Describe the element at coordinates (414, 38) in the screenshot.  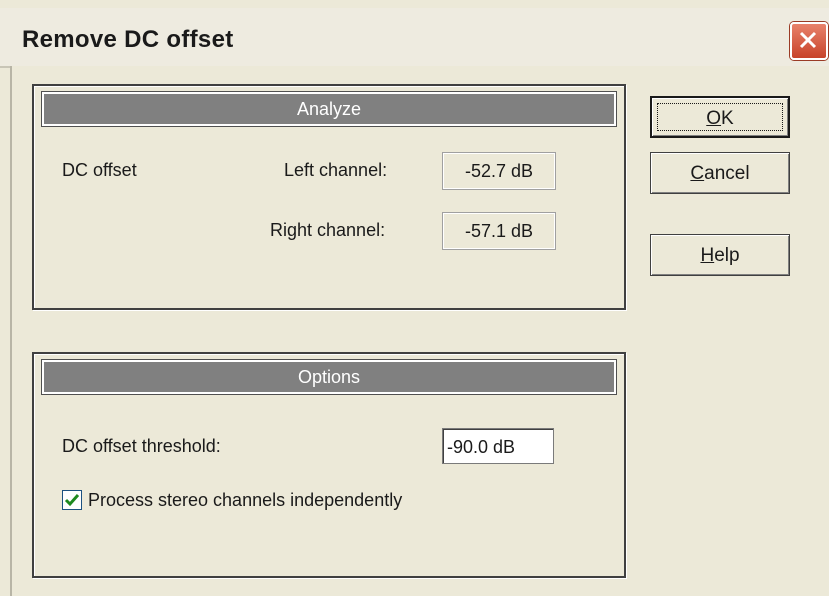
I see `title-bar: Remove DC offset` at that location.